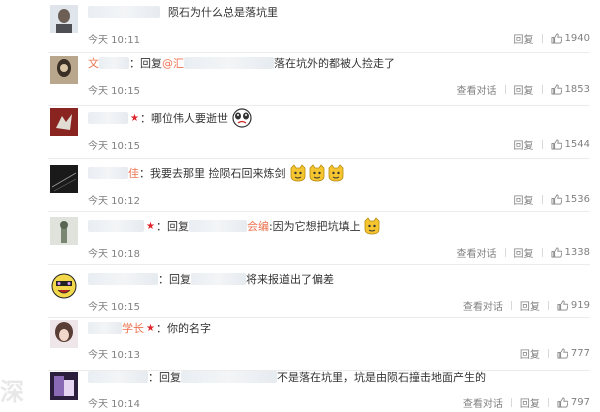 This screenshot has width=600, height=412. Describe the element at coordinates (114, 254) in the screenshot. I see `comment-time: 今天 10:18` at that location.